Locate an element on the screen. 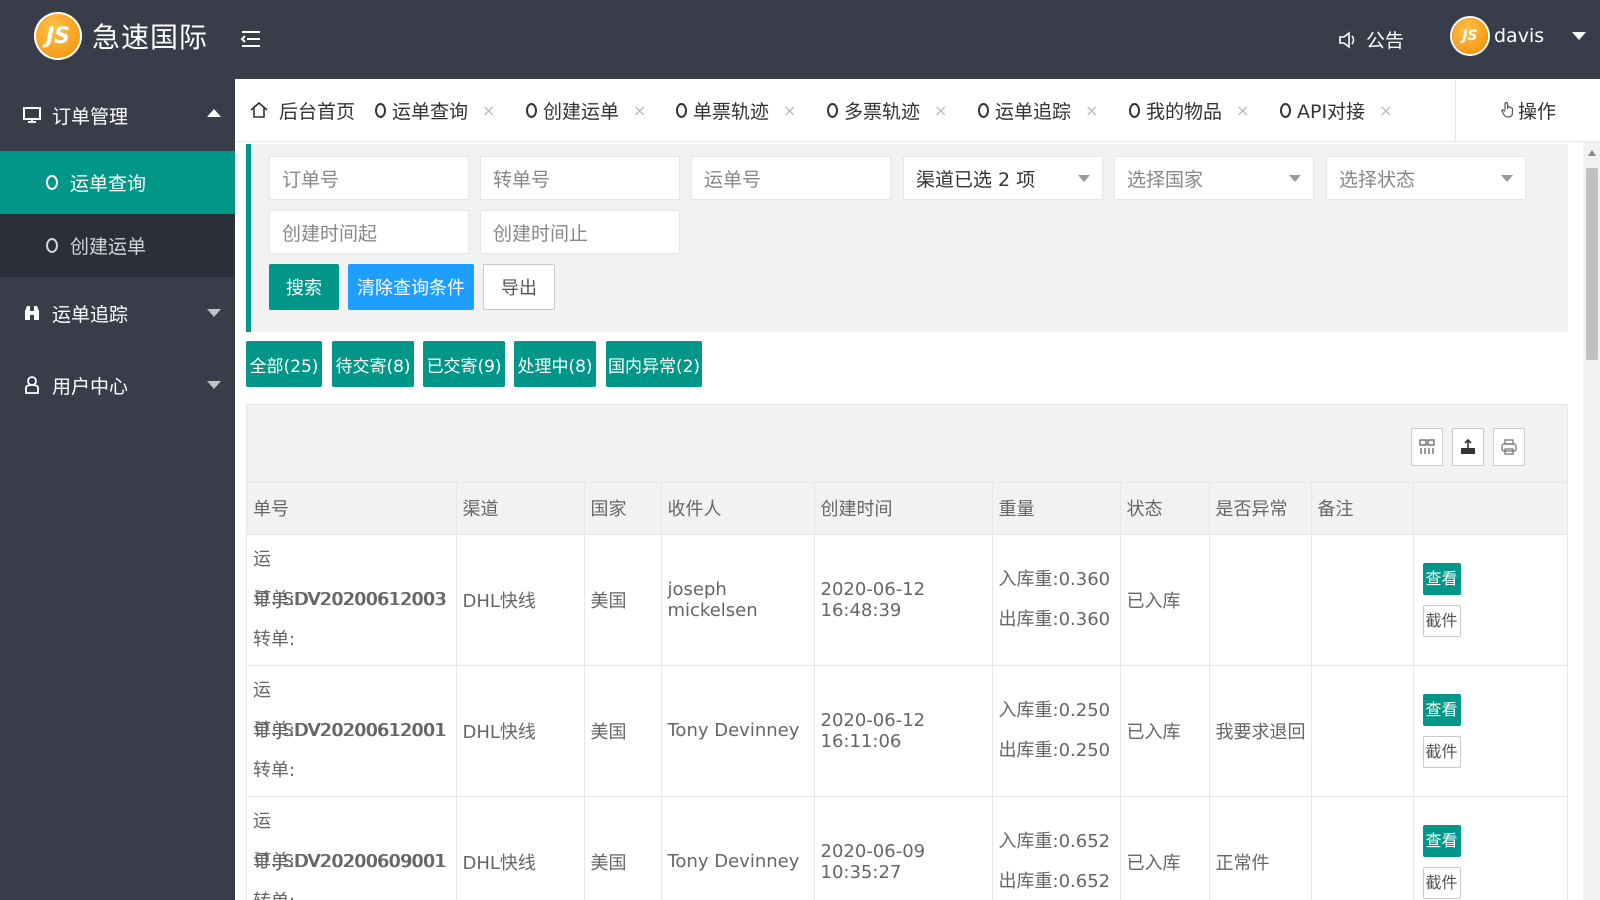  column-header: 收件人 is located at coordinates (738, 509).